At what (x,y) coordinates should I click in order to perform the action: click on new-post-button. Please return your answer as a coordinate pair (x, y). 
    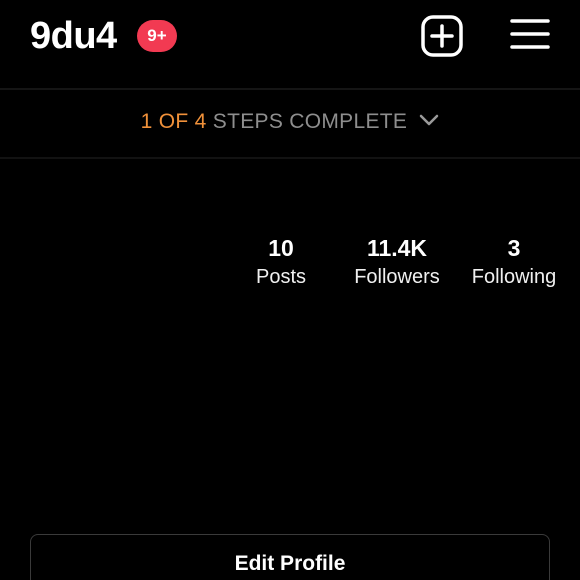
    Looking at the image, I should click on (442, 36).